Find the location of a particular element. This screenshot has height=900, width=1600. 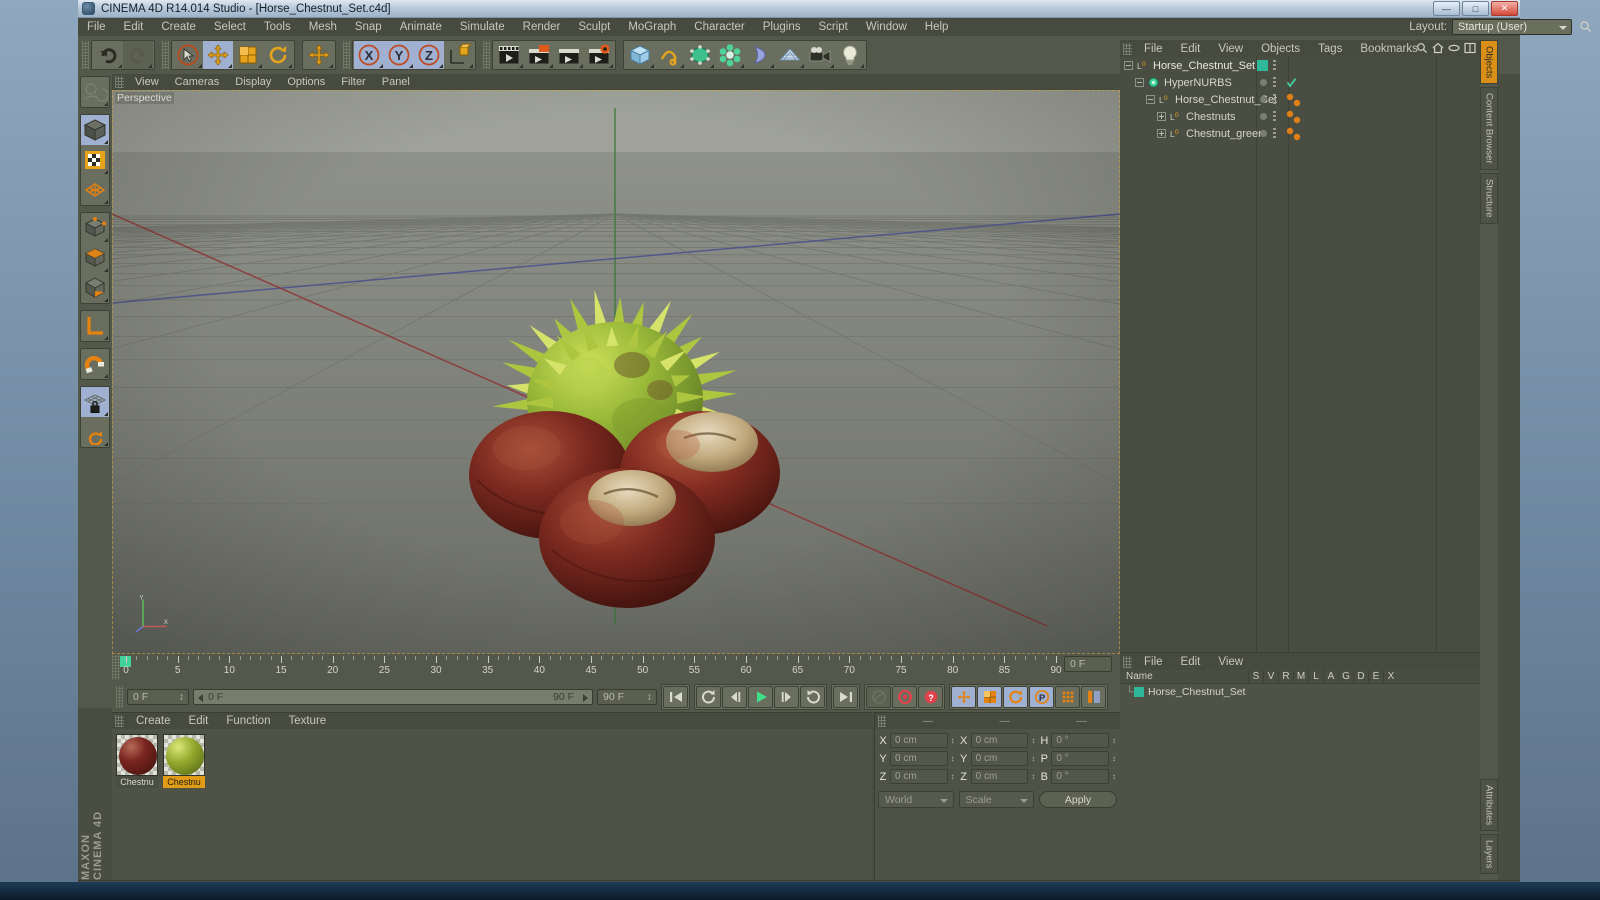

anim-toolbar-grip-icon is located at coordinates (119, 697).